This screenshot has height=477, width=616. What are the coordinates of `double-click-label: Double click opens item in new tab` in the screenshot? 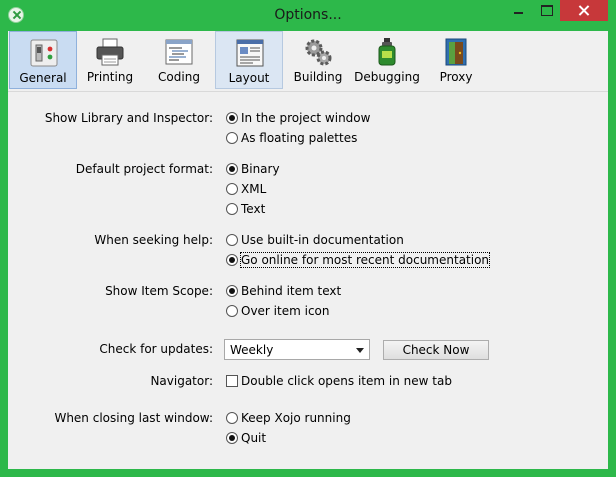 It's located at (346, 381).